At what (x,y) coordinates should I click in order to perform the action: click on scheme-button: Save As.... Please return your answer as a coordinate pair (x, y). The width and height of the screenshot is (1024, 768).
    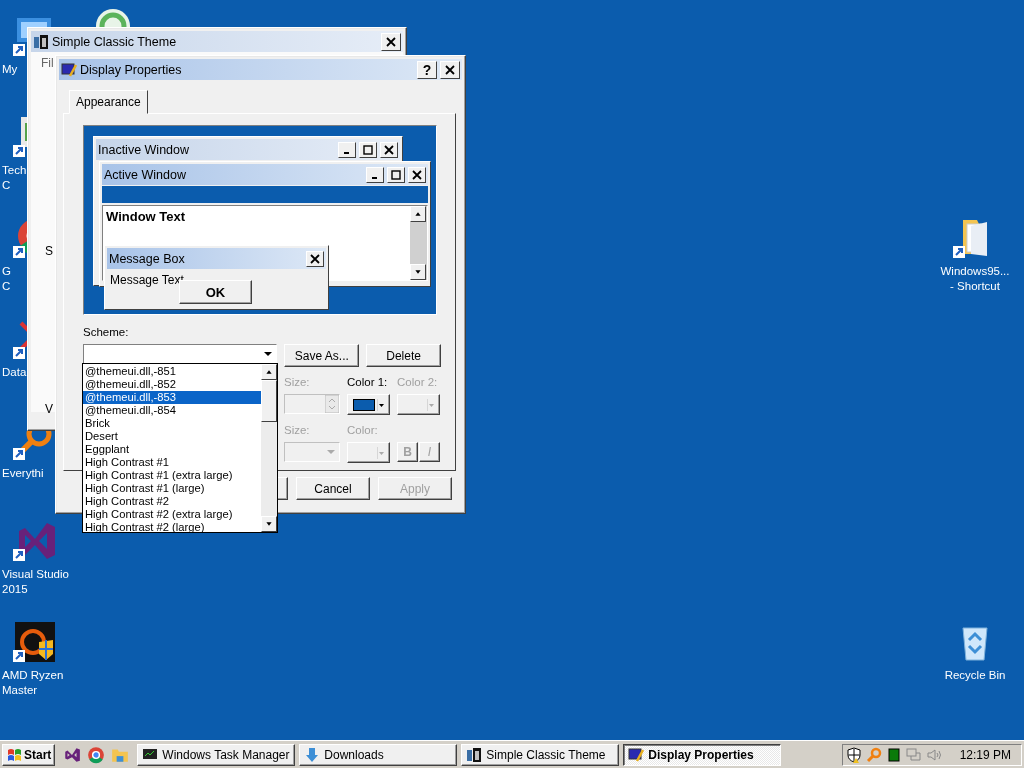
    Looking at the image, I should click on (322, 355).